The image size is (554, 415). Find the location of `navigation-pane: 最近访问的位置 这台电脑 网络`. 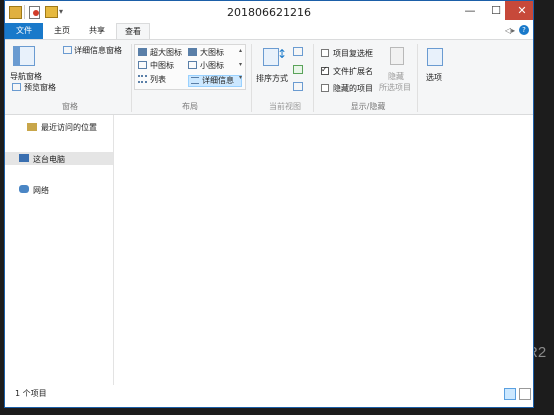

navigation-pane: 最近访问的位置 这台电脑 网络 is located at coordinates (59, 250).